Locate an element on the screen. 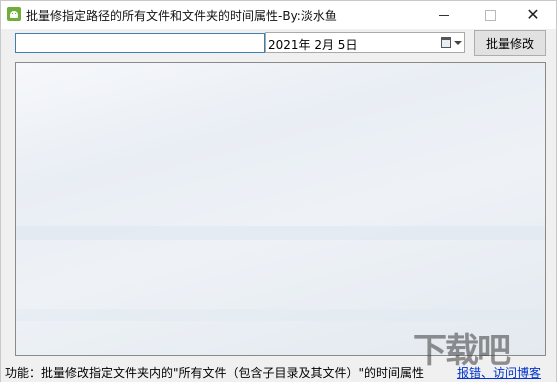 This screenshot has width=557, height=382. window-title: 批量修指定路径的所有文件和文件夹的时间属性-By:淡水鱼 is located at coordinates (181, 16).